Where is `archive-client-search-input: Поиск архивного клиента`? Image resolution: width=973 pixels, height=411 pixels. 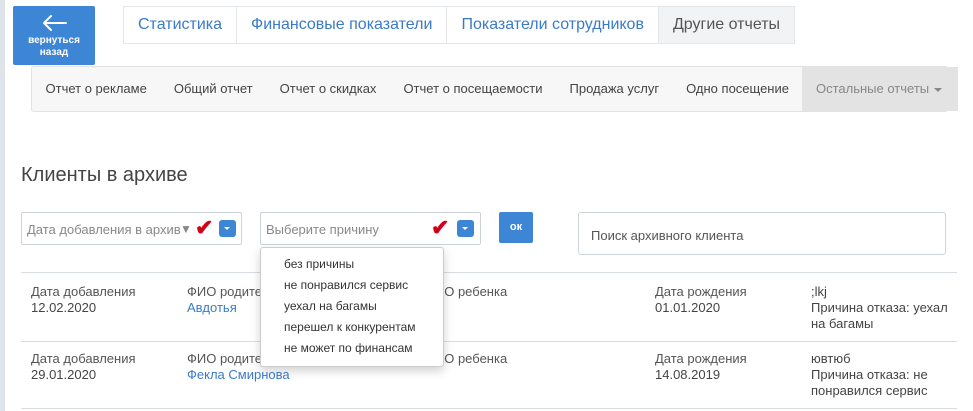 archive-client-search-input: Поиск архивного клиента is located at coordinates (762, 233).